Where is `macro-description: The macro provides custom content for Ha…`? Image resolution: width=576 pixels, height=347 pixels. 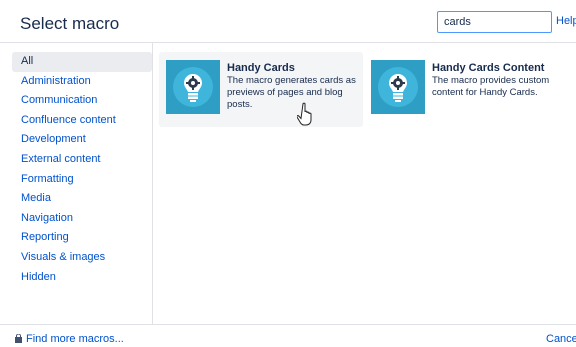
macro-description: The macro provides custom content for Ha… is located at coordinates (491, 86).